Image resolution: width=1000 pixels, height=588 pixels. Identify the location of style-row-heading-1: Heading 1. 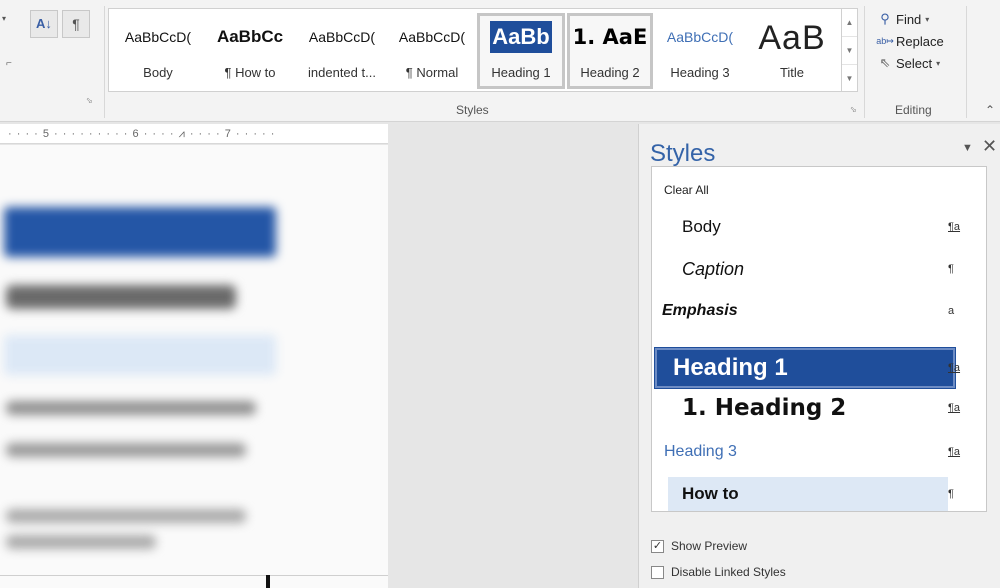
(805, 368).